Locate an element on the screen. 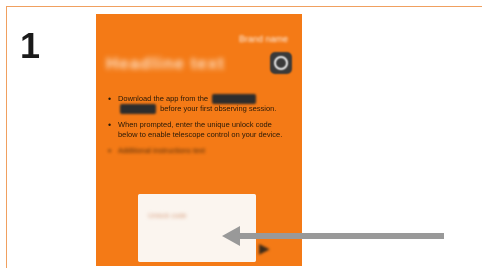  bullet-additional-info: Additional instructions text is located at coordinates (200, 151).